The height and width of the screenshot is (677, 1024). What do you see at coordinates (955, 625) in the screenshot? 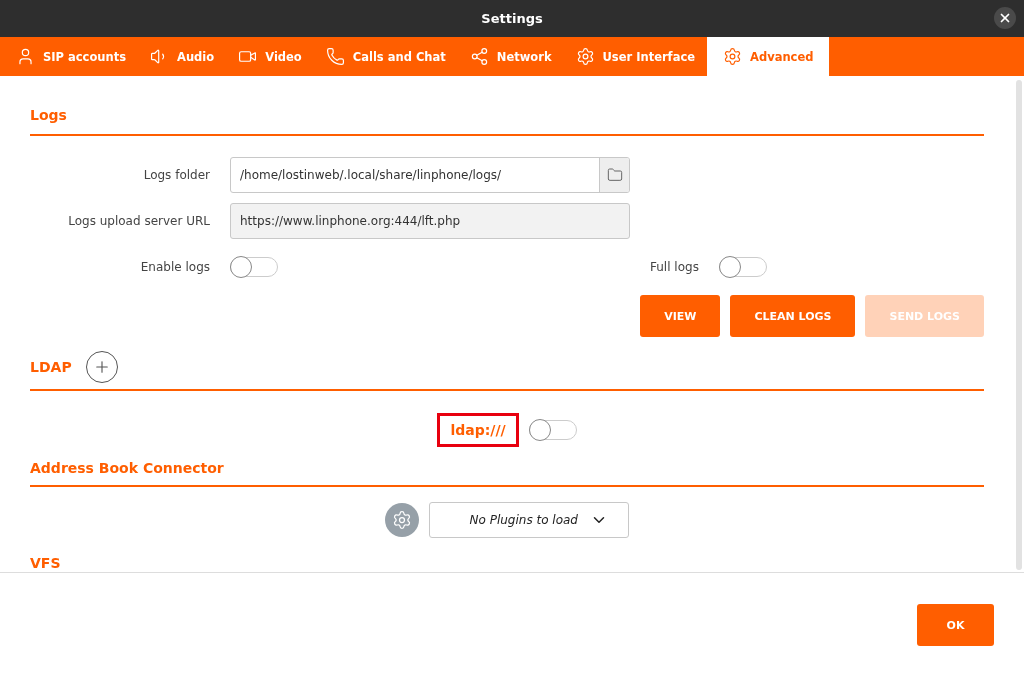
I see `ok-button: OK` at bounding box center [955, 625].